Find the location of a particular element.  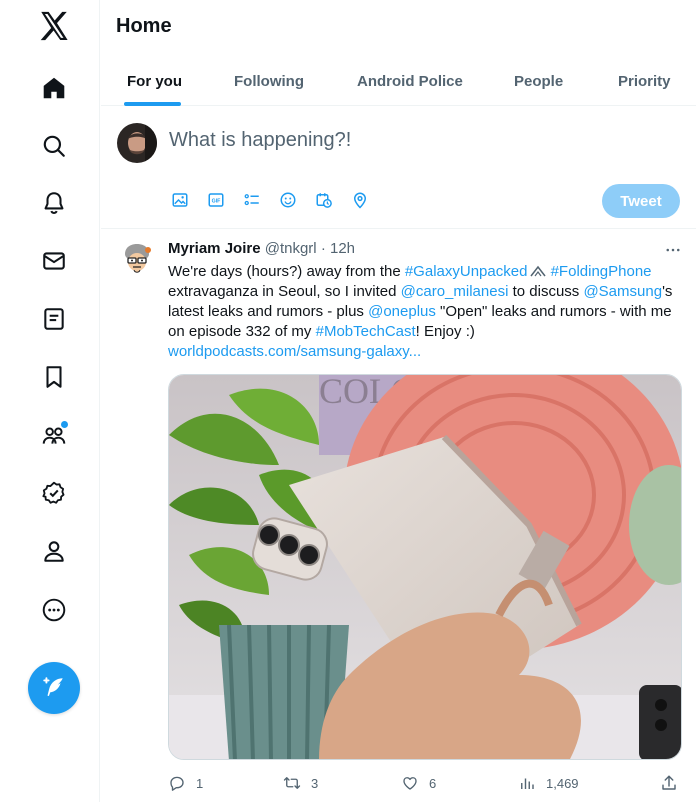

heart-icon is located at coordinates (410, 783).